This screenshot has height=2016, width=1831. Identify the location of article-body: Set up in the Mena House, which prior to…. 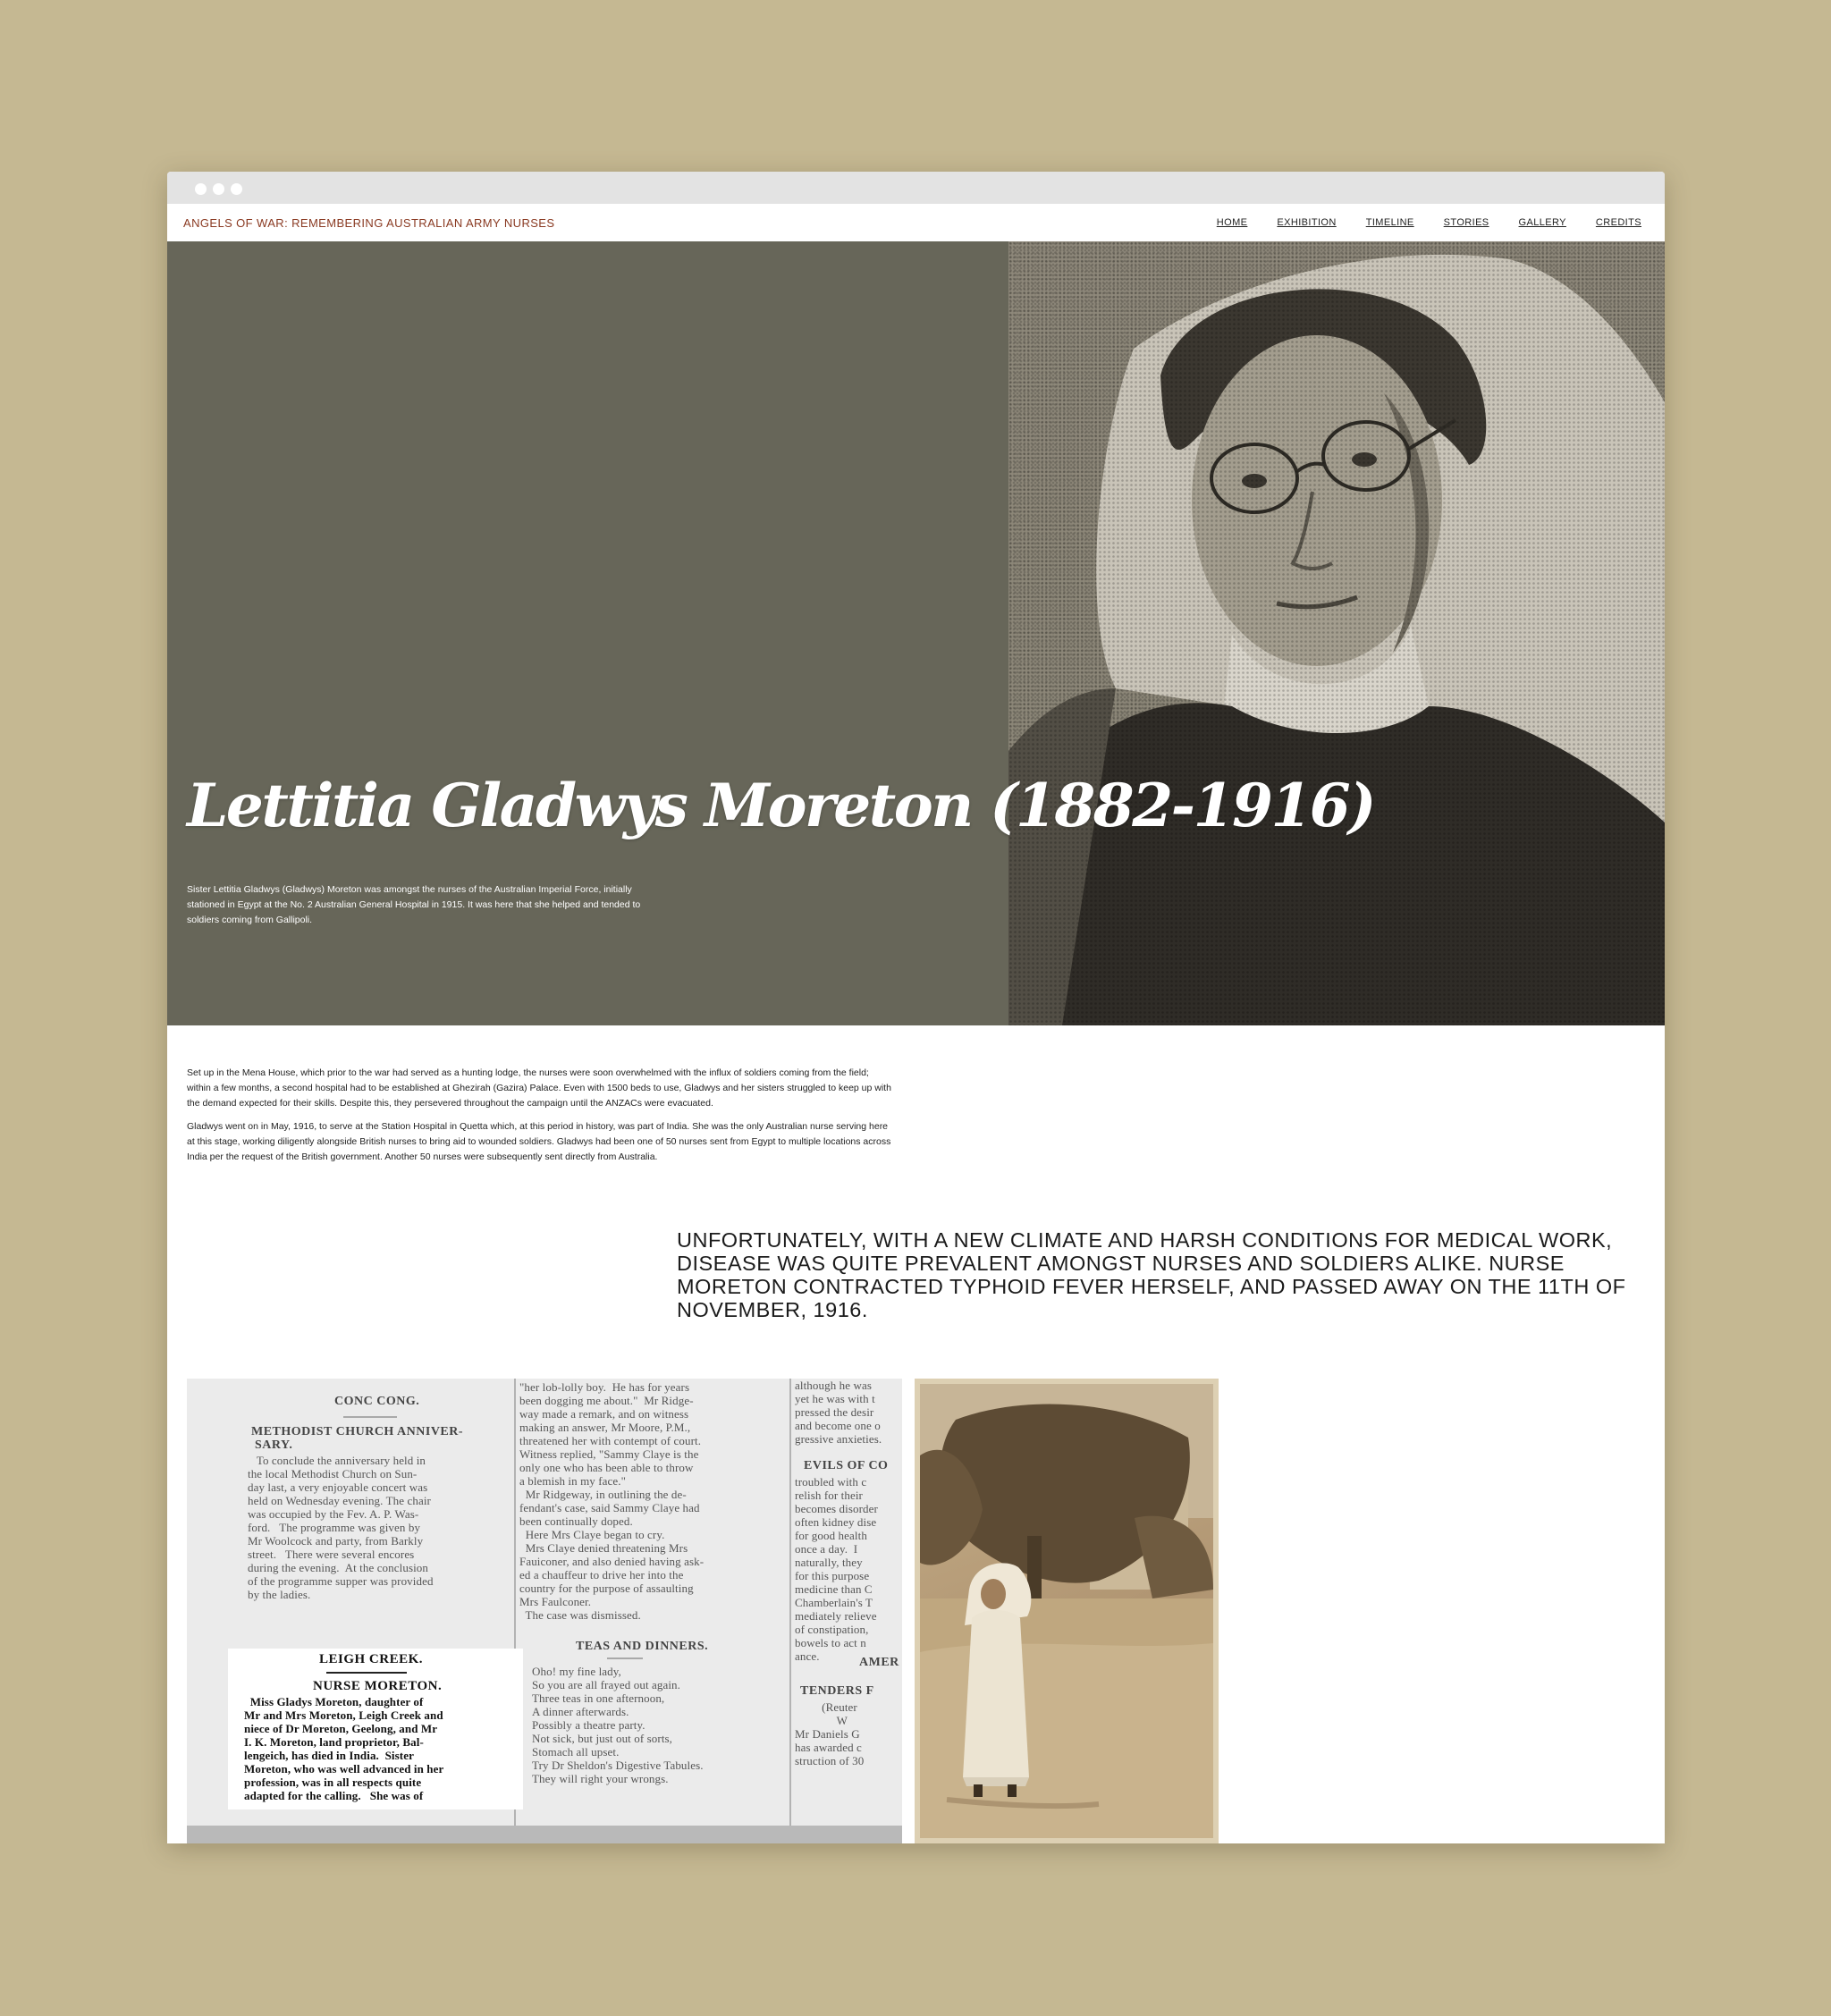
(540, 1119).